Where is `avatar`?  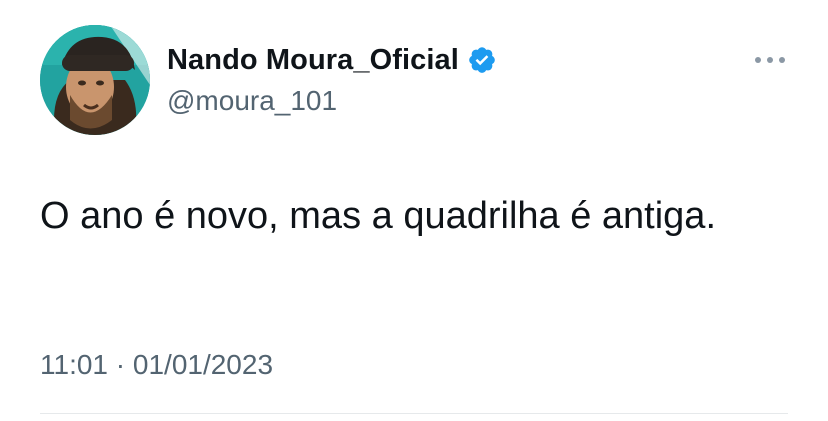 avatar is located at coordinates (95, 80).